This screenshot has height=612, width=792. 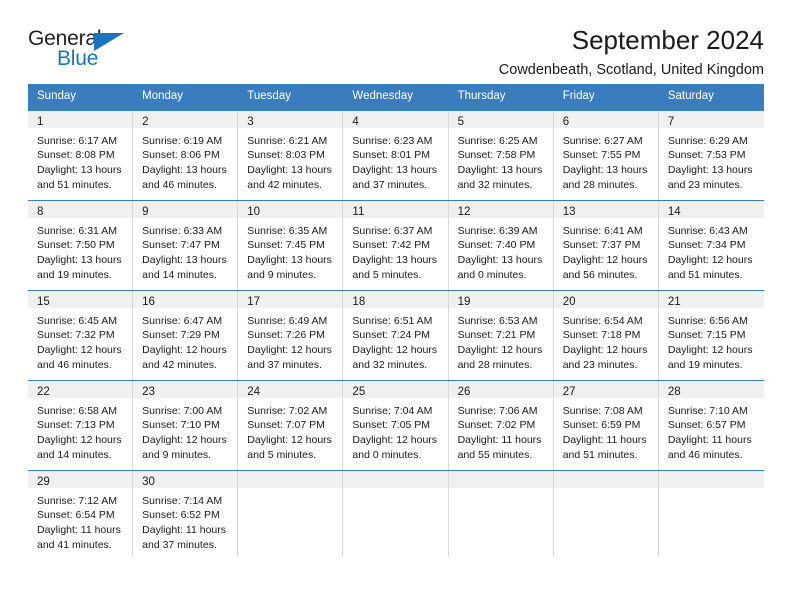 What do you see at coordinates (706, 425) in the screenshot?
I see `sunset-text: Sunset: 6:57 PM` at bounding box center [706, 425].